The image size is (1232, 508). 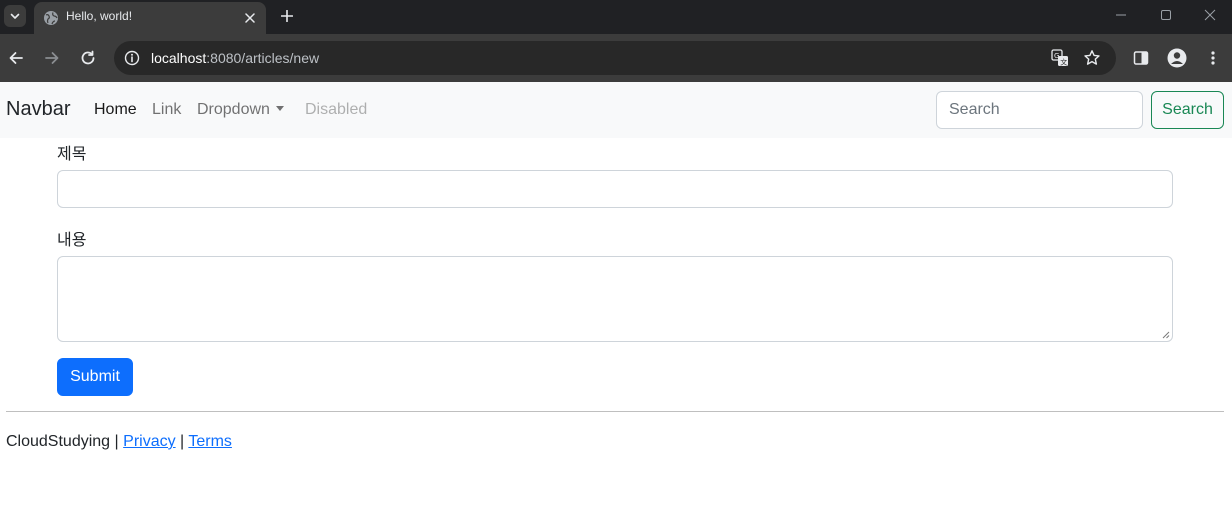 I want to click on arrow-left-icon, so click(x=16, y=58).